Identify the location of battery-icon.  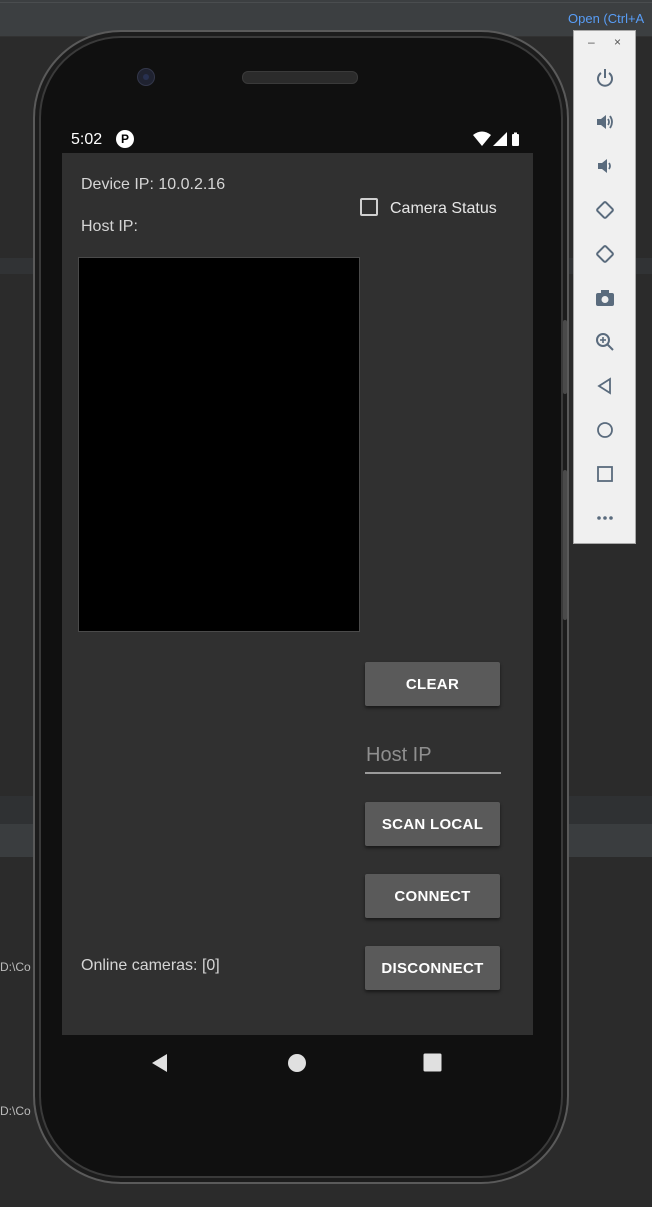
(515, 139).